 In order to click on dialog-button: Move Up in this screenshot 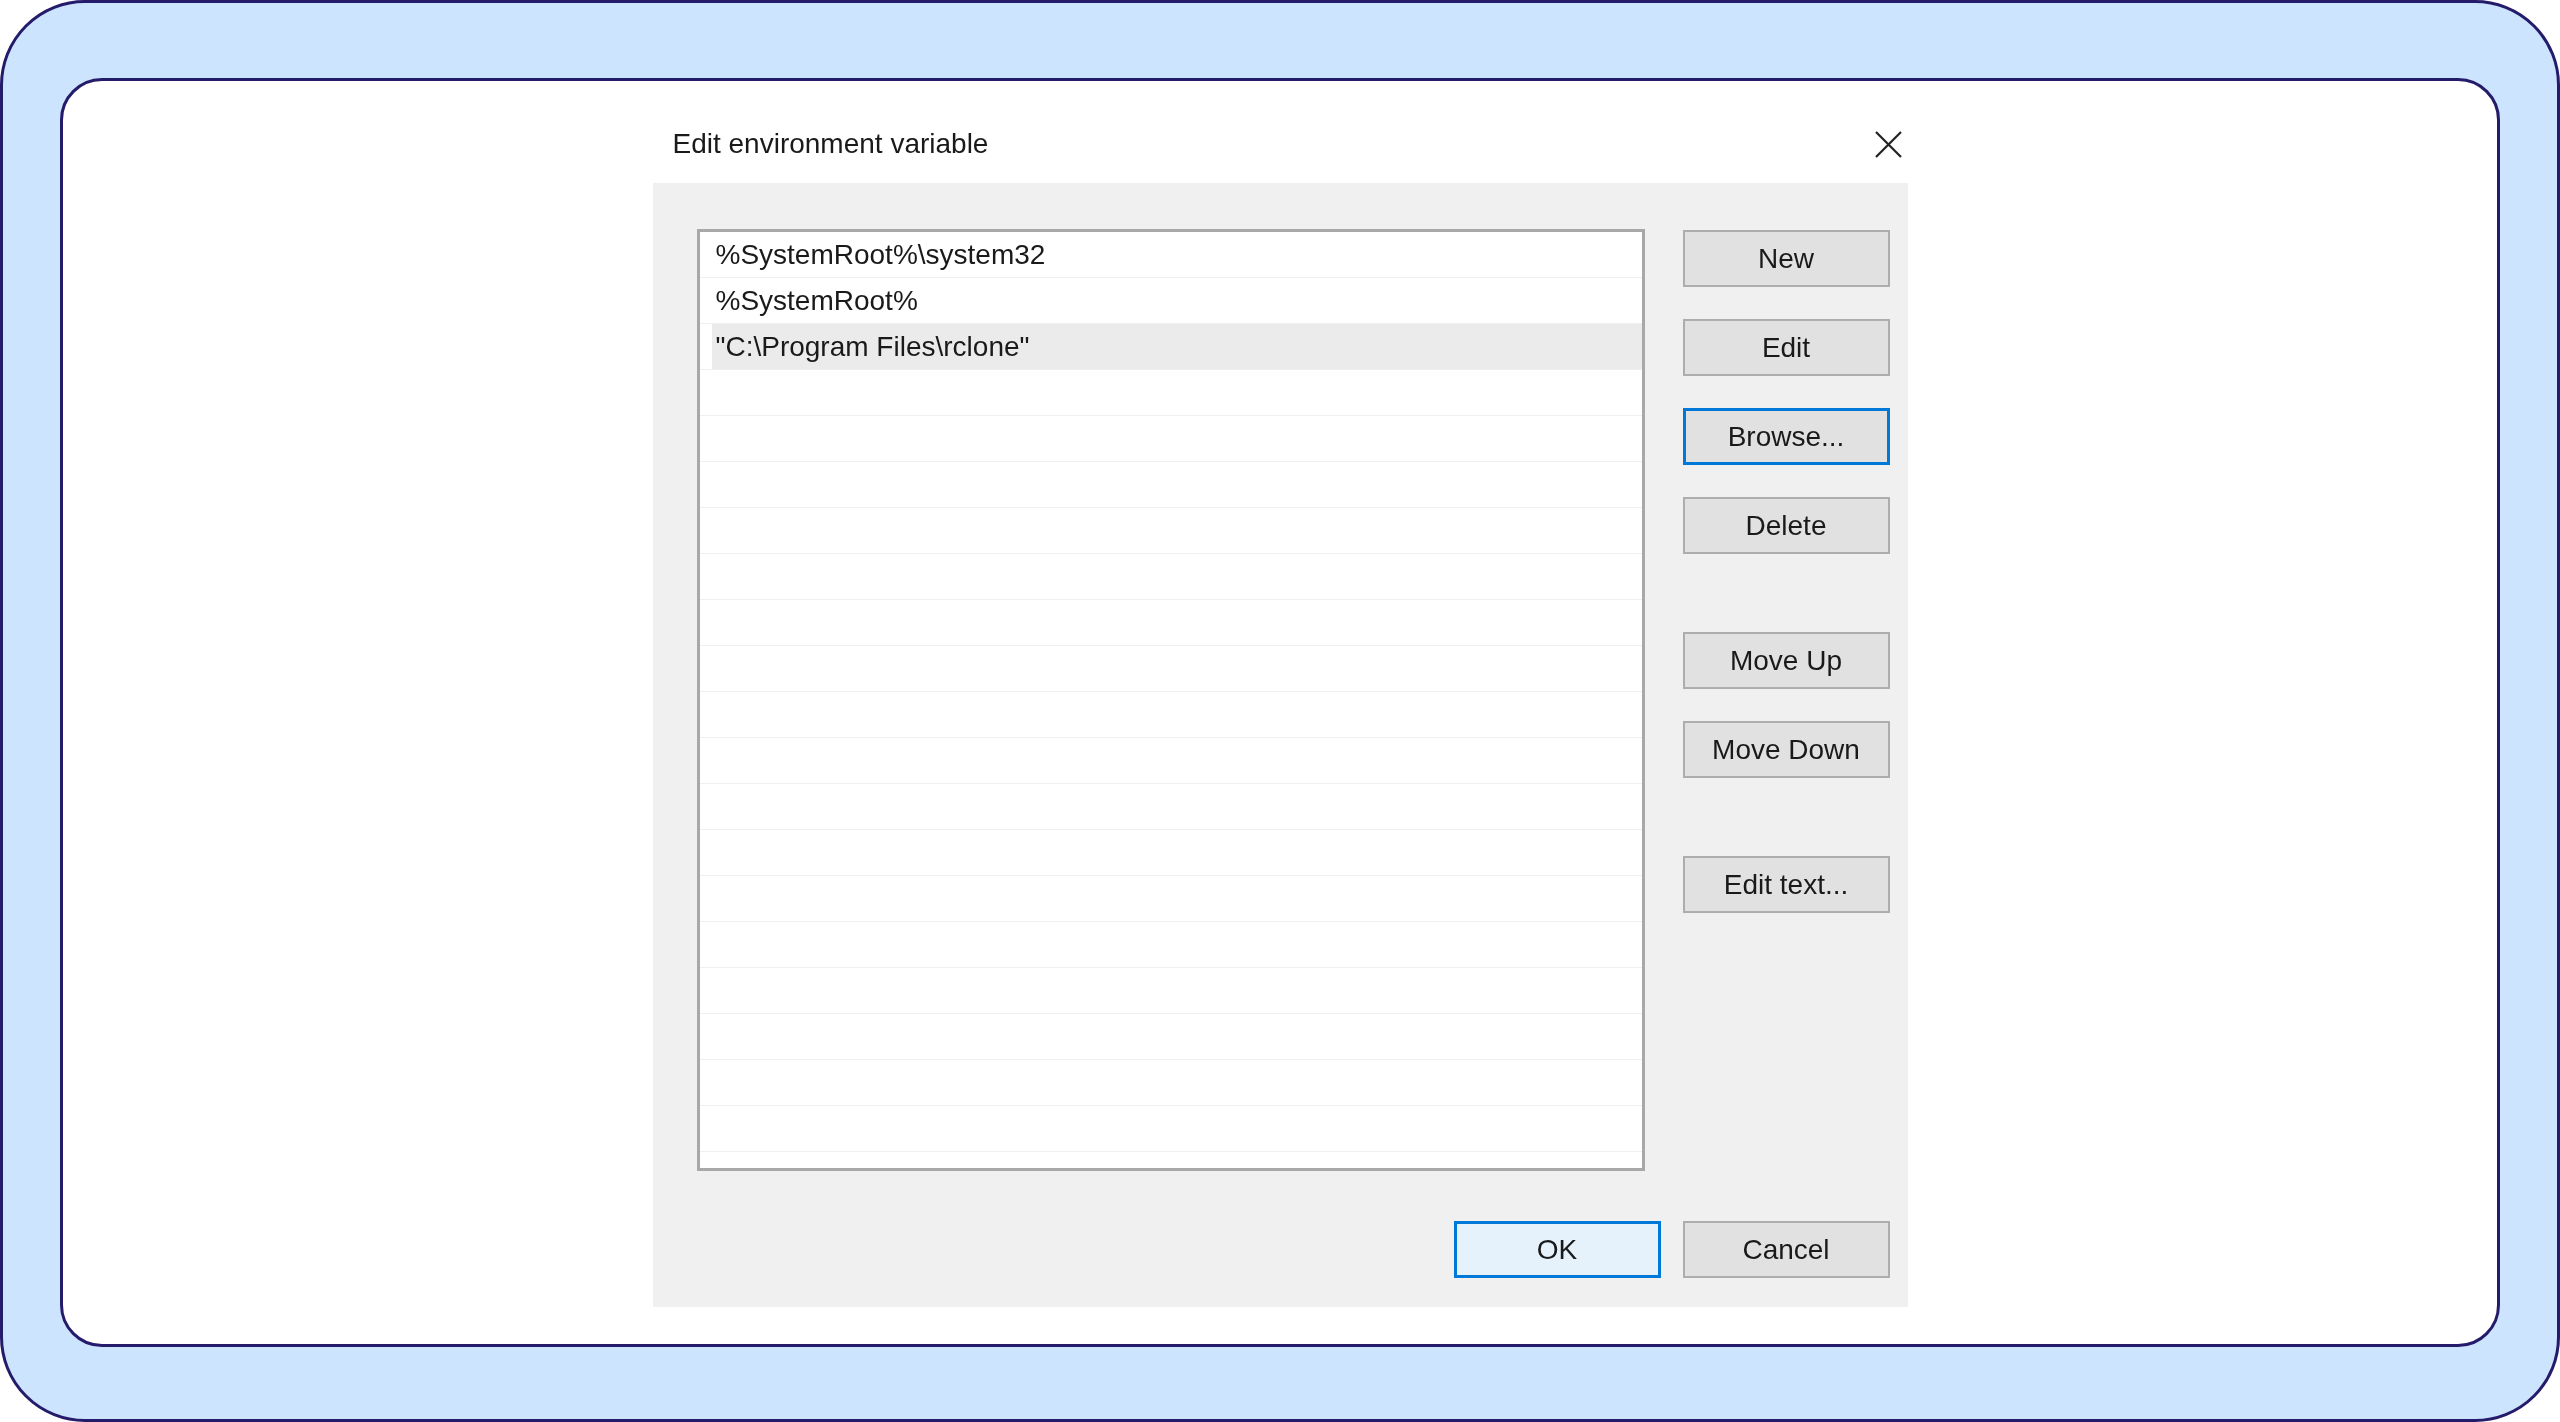, I will do `click(1786, 660)`.